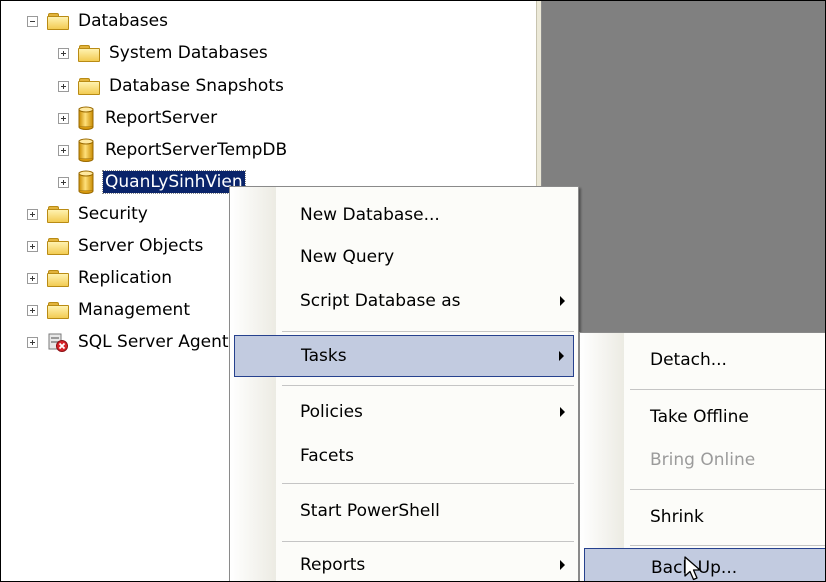  What do you see at coordinates (324, 356) in the screenshot?
I see `menu-item-label: Tasks` at bounding box center [324, 356].